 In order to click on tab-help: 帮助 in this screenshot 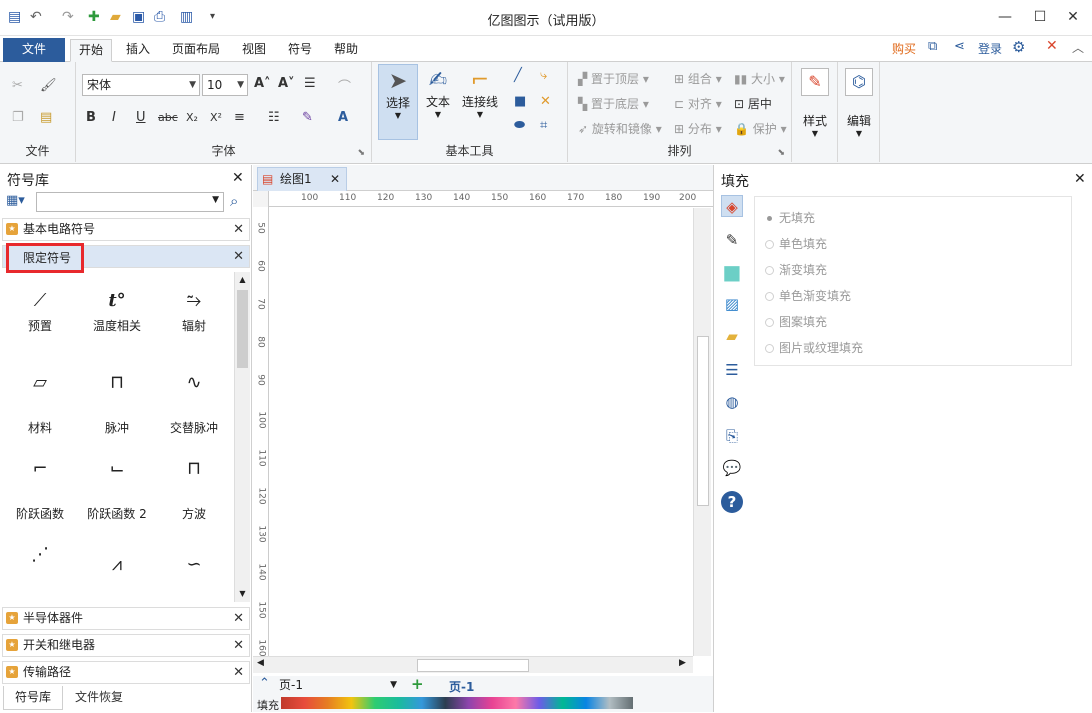, I will do `click(346, 50)`.